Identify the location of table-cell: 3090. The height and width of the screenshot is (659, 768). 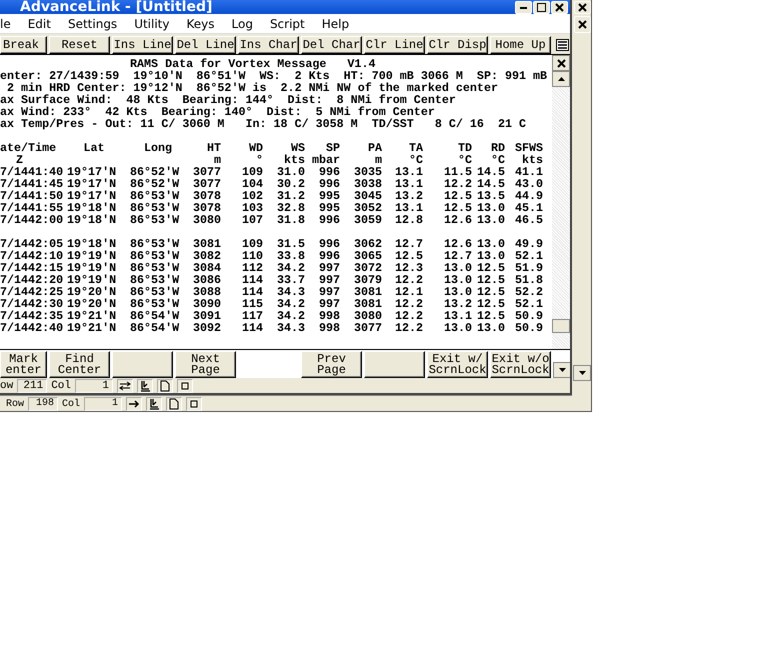
(206, 304).